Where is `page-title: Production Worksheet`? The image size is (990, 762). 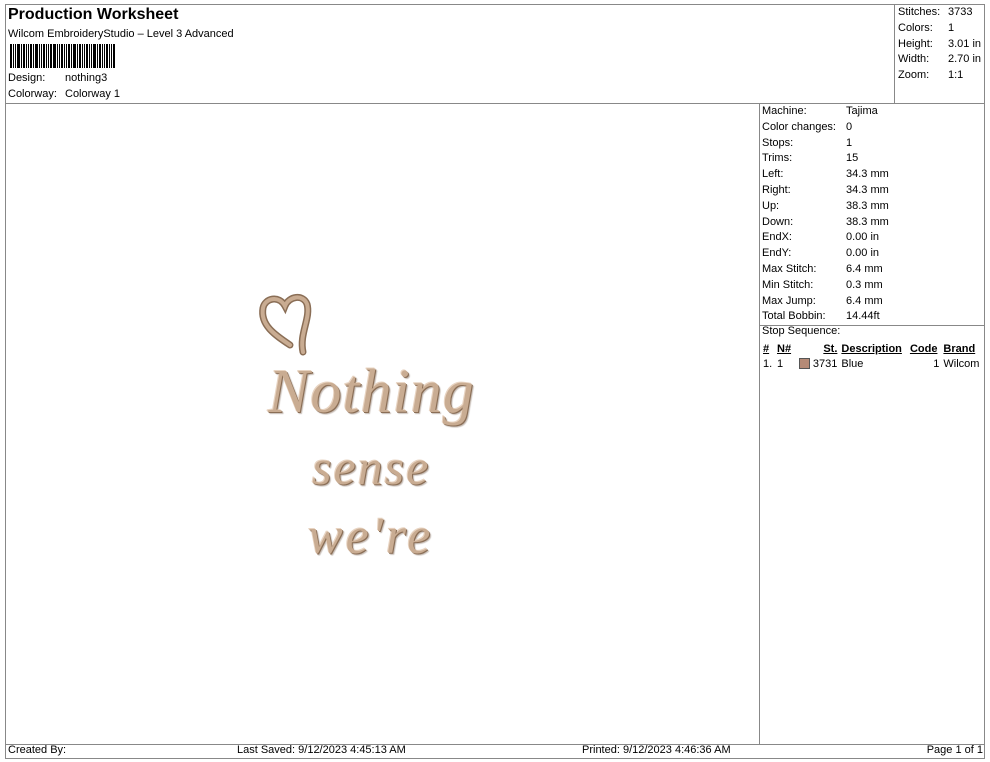 page-title: Production Worksheet is located at coordinates (93, 14).